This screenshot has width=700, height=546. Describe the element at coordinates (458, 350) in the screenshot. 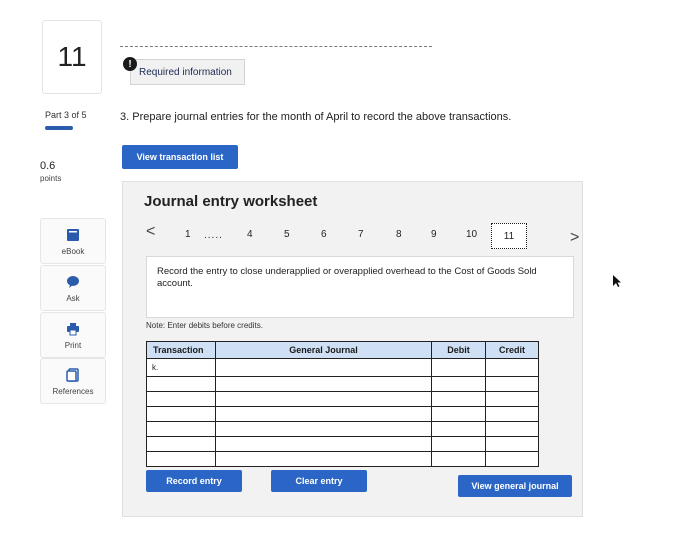

I see `debit-header: Debit` at that location.